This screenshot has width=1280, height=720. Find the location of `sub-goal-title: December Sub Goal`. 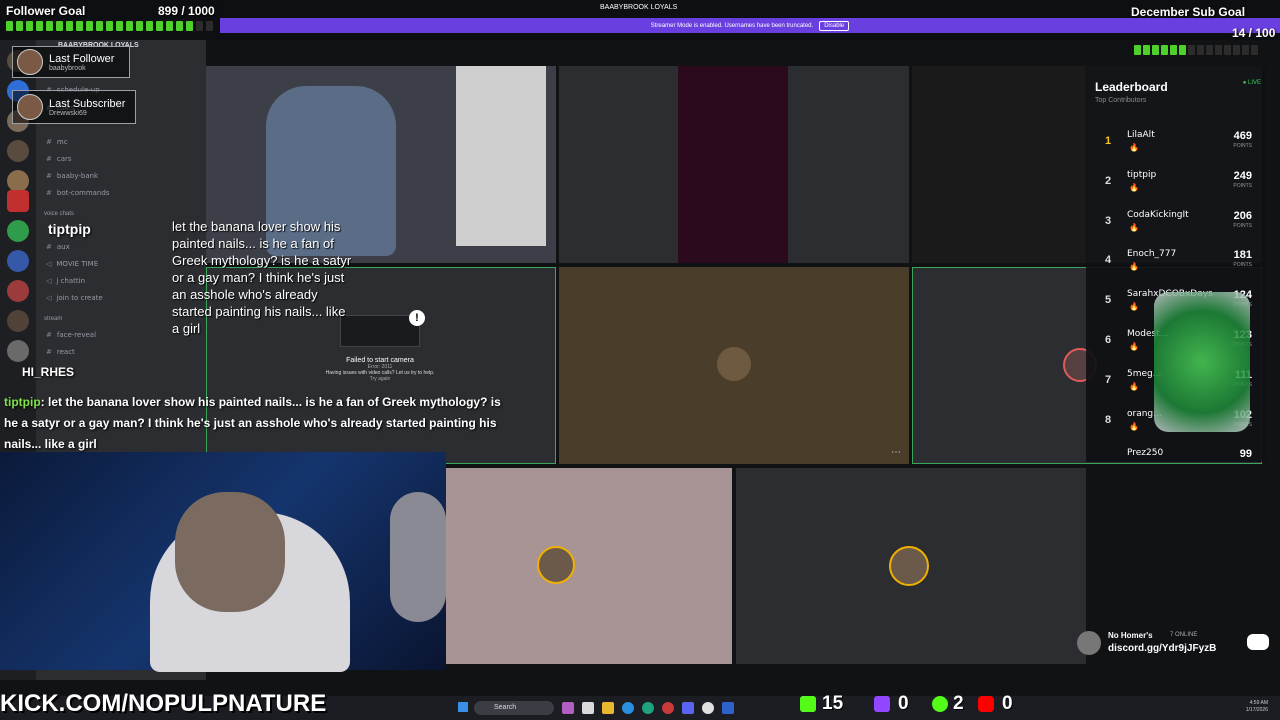

sub-goal-title: December Sub Goal is located at coordinates (1188, 12).